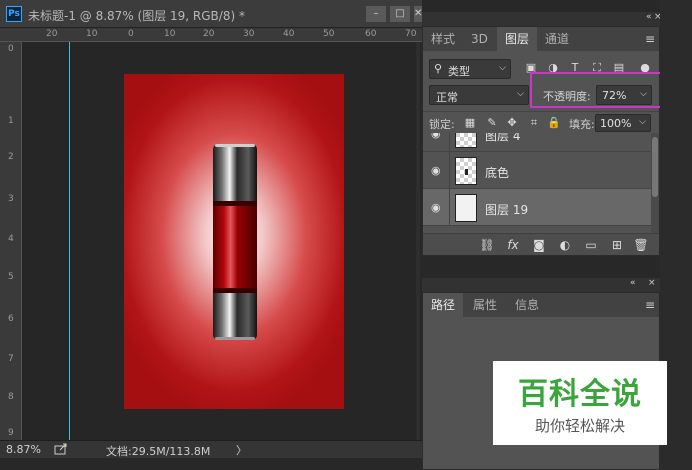 The image size is (692, 470). I want to click on lock-transparency-icon: ▦, so click(470, 123).